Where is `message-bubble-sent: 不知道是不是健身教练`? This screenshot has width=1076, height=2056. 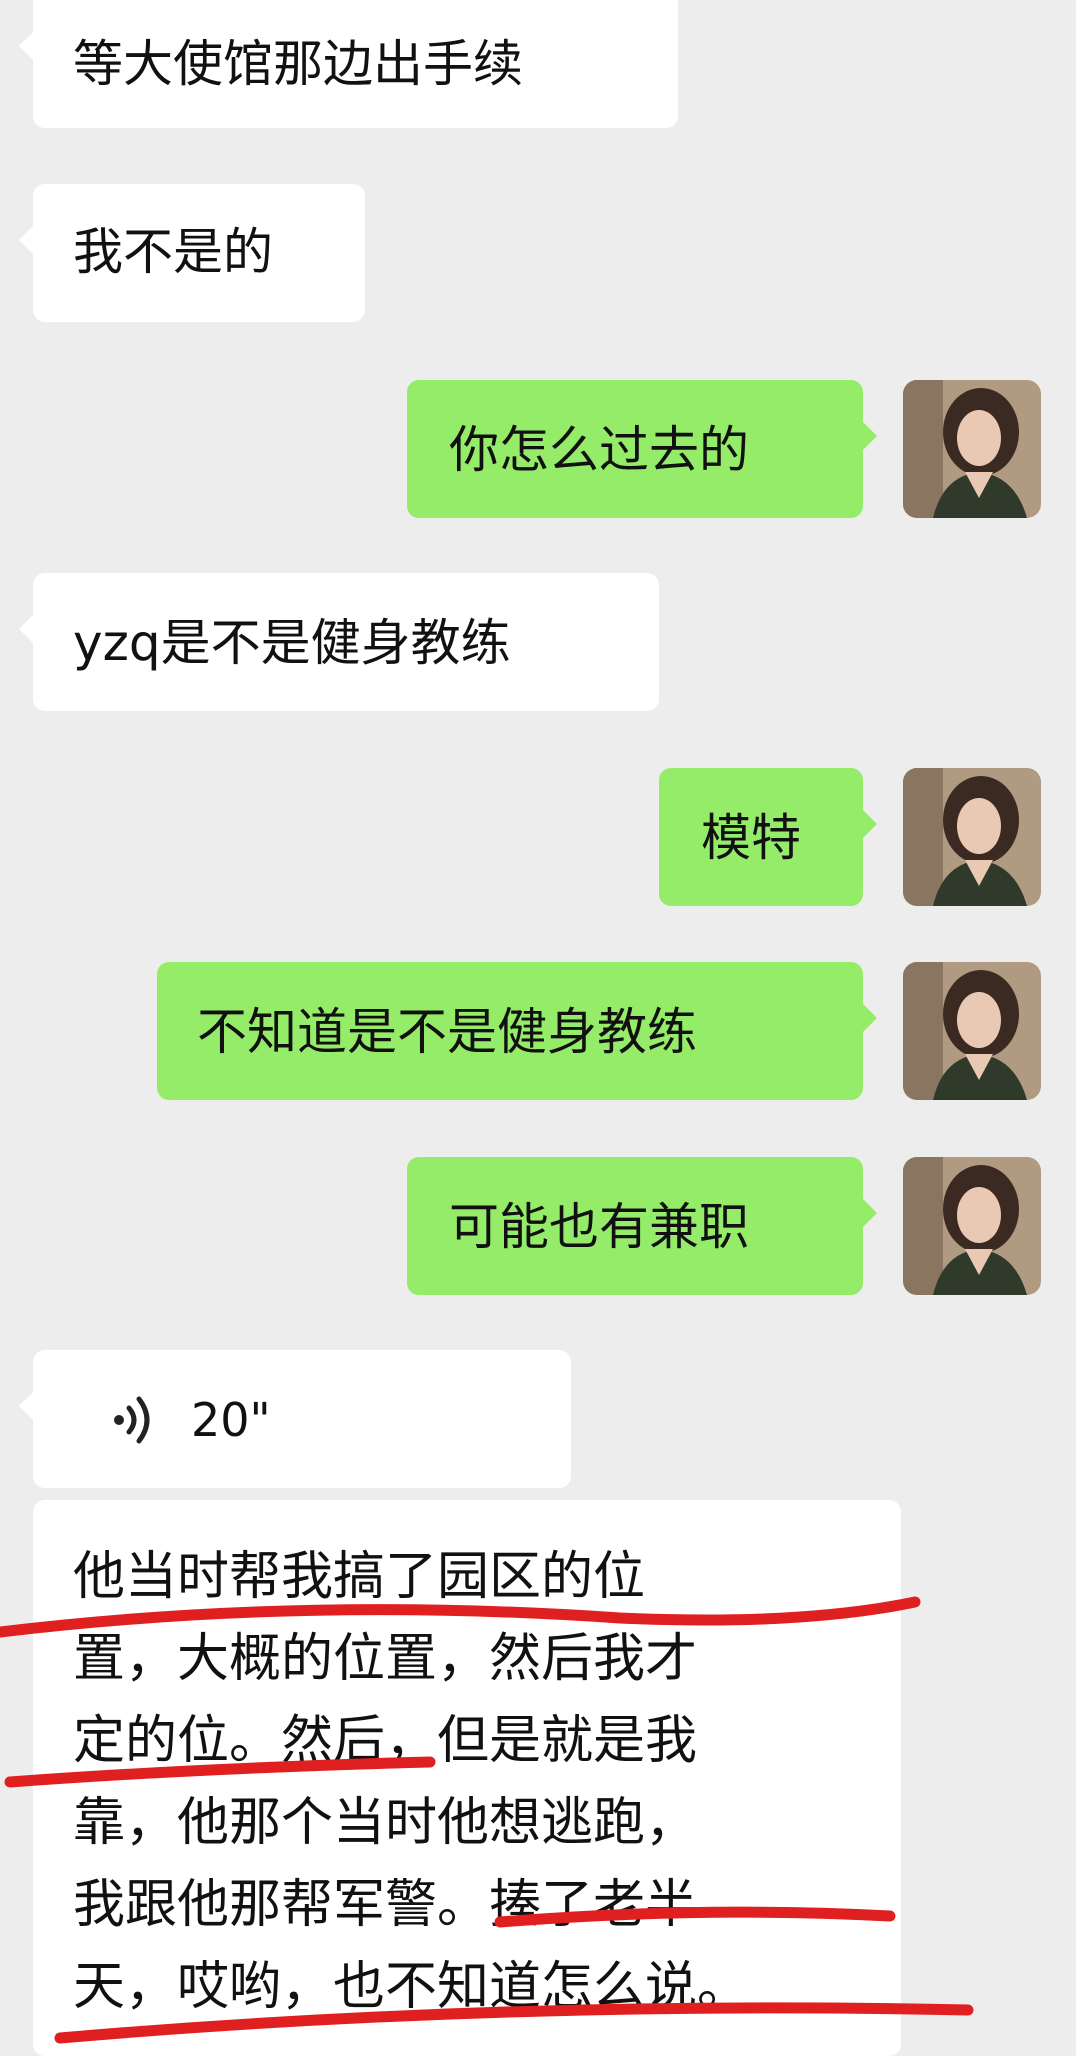
message-bubble-sent: 不知道是不是健身教练 is located at coordinates (517, 1031).